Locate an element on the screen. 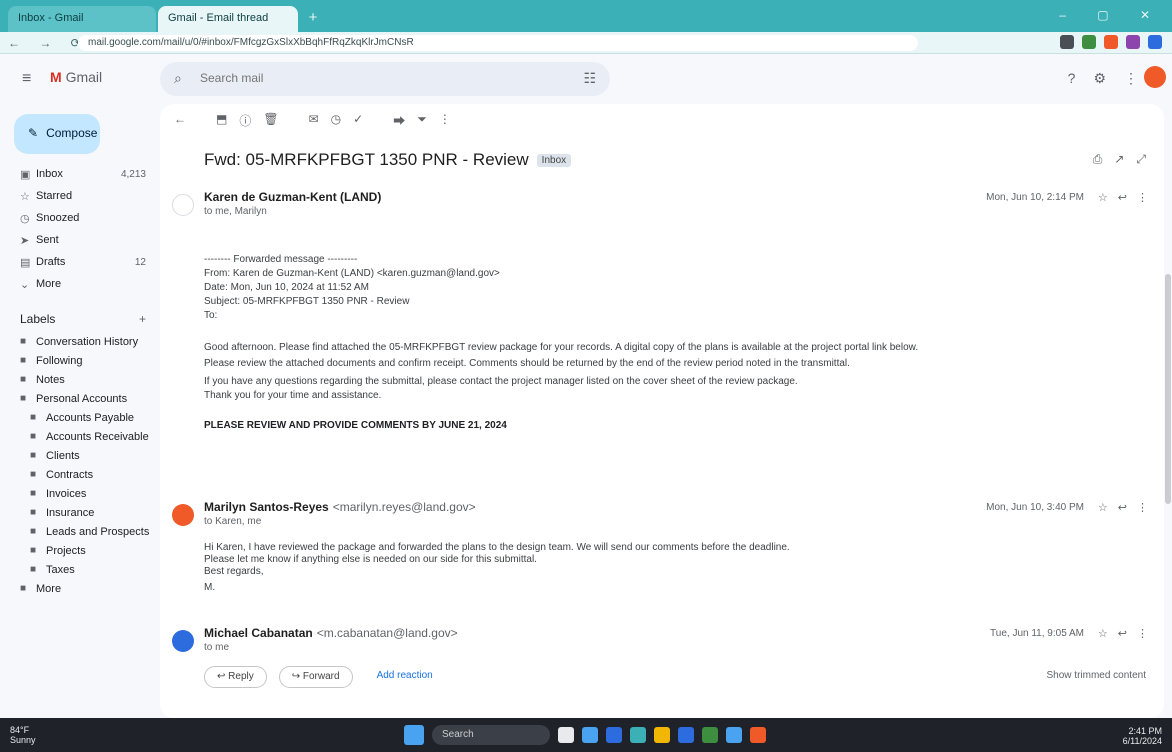 The image size is (1172, 752). toolbar-action-icon: ← is located at coordinates (180, 120).